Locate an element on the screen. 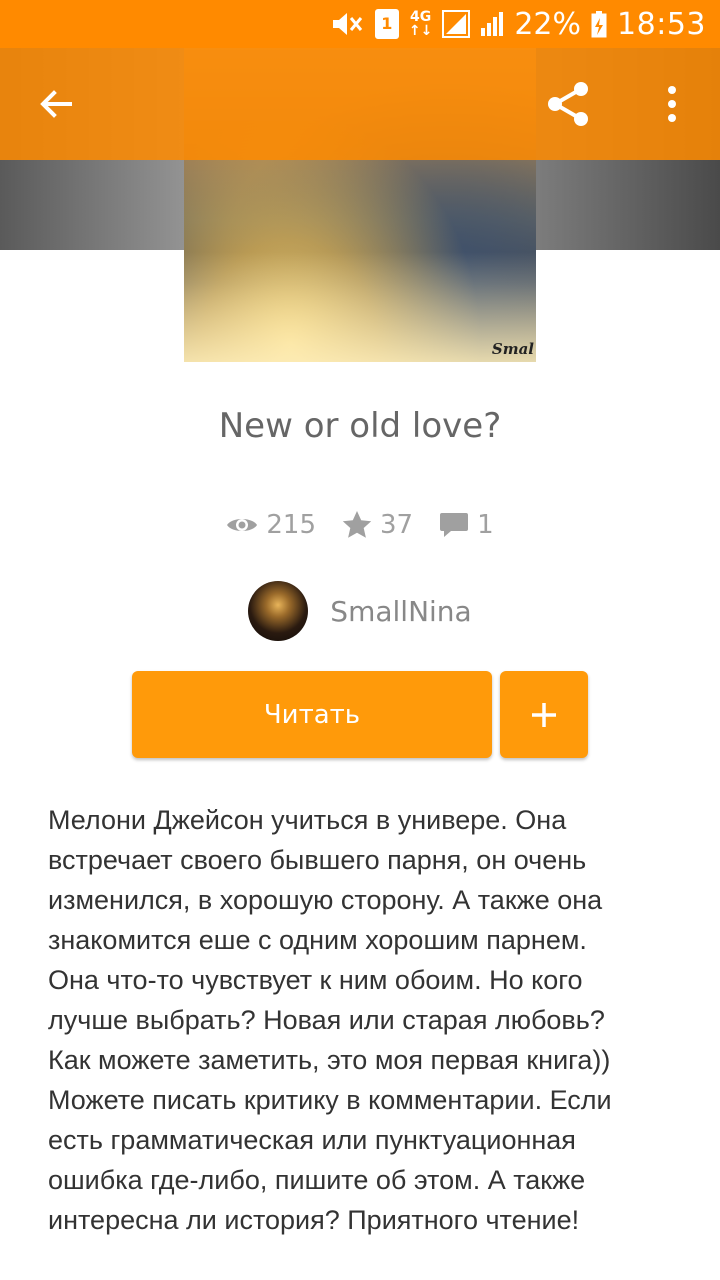  comments-stat: 1 is located at coordinates (466, 525).